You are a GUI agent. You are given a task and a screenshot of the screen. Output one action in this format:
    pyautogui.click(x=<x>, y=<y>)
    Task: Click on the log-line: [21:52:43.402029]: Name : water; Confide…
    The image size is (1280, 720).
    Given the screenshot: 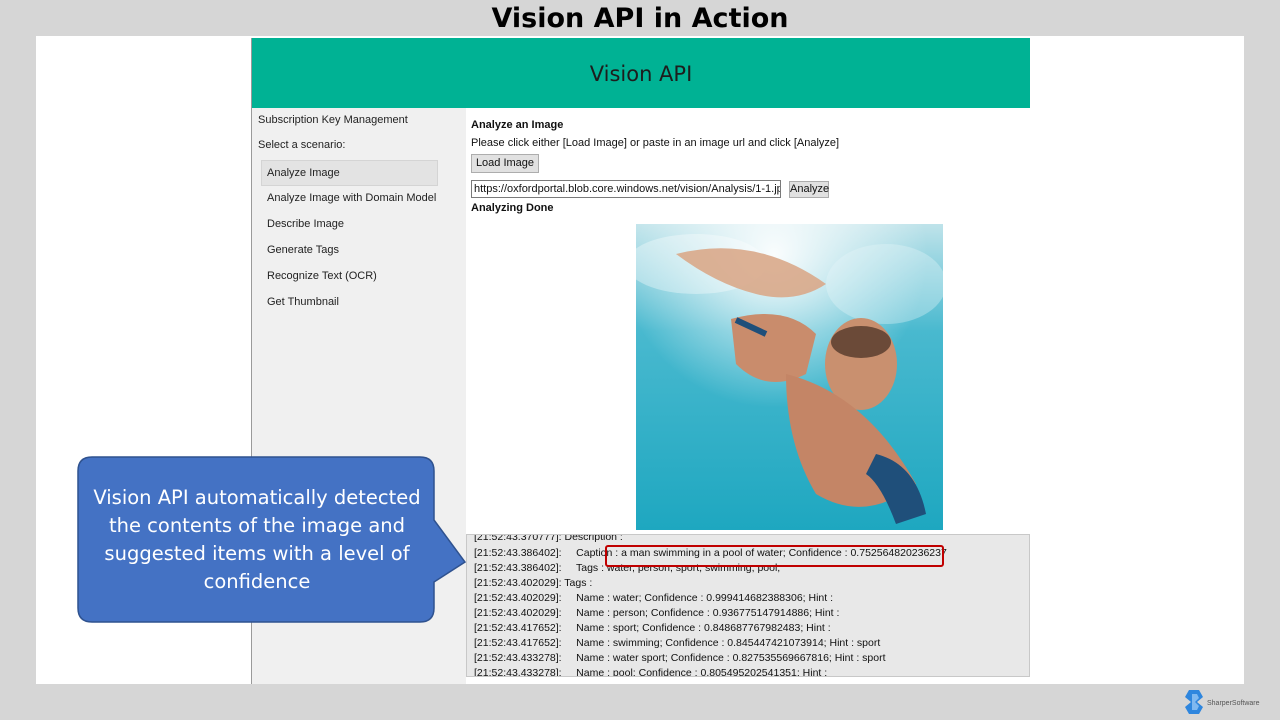 What is the action you would take?
    pyautogui.click(x=653, y=598)
    